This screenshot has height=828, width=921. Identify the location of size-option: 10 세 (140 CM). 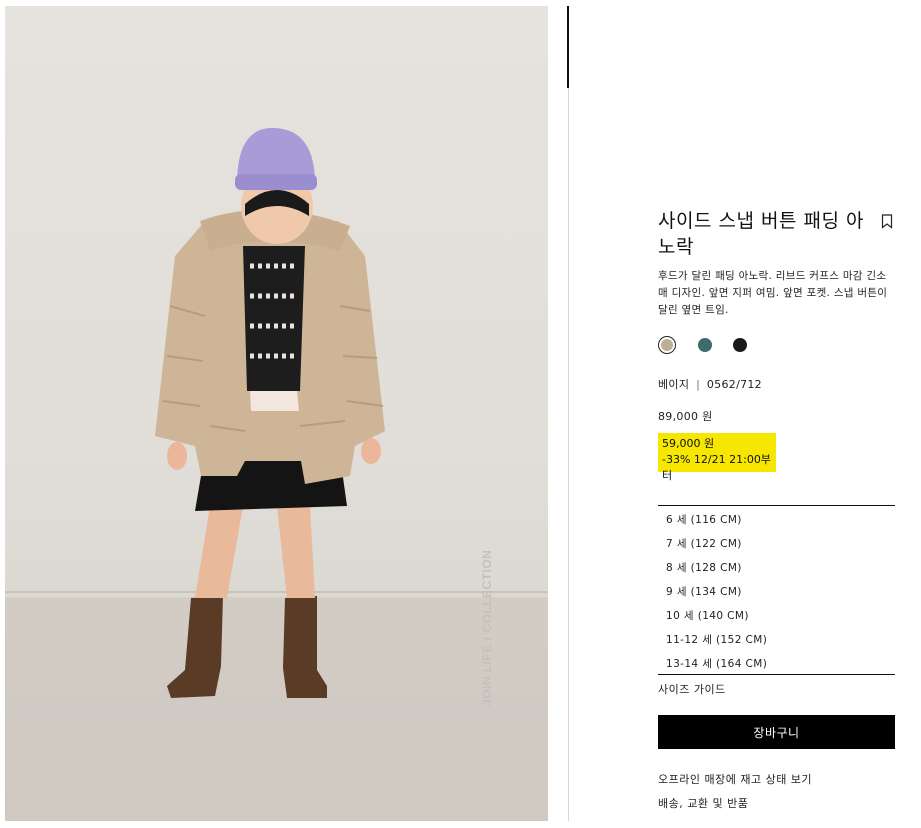
(707, 615).